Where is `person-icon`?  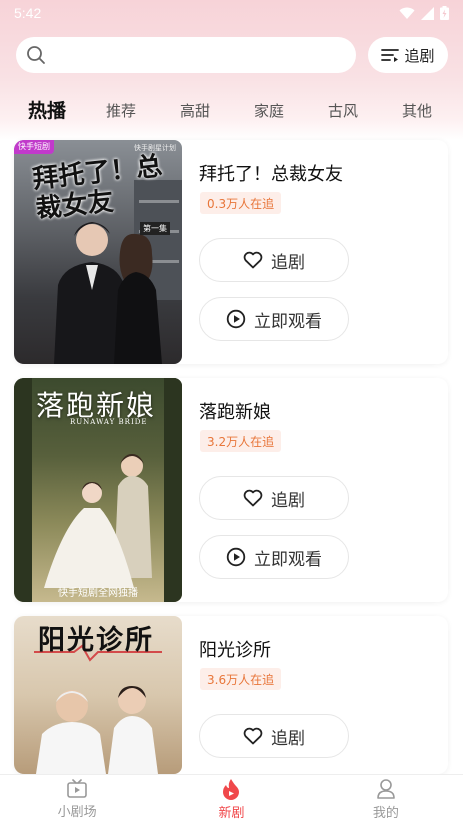
person-icon is located at coordinates (386, 789).